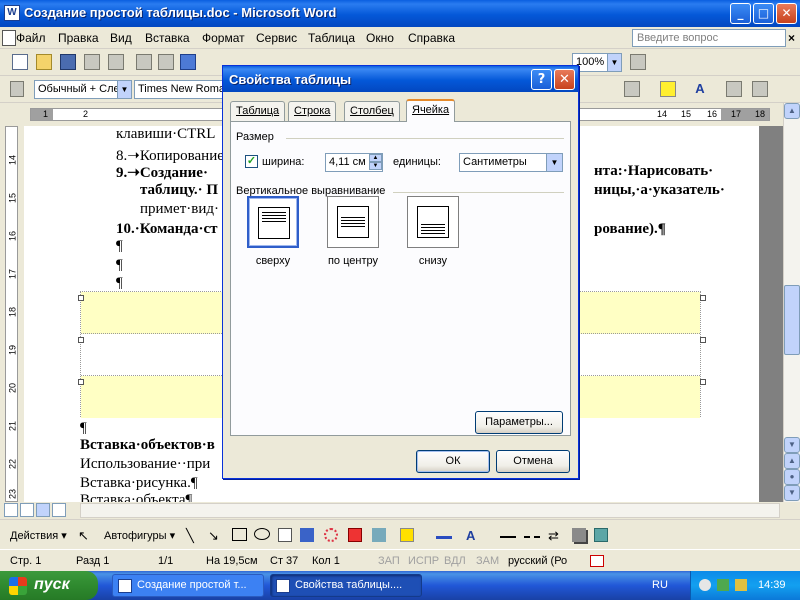  What do you see at coordinates (632, 89) in the screenshot?
I see `borders-icon` at bounding box center [632, 89].